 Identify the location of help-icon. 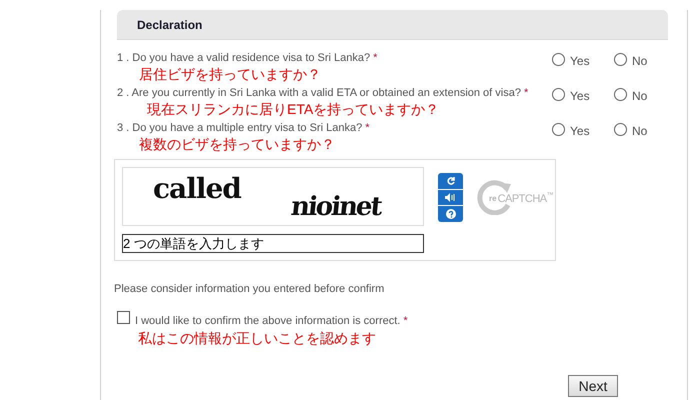
(451, 214).